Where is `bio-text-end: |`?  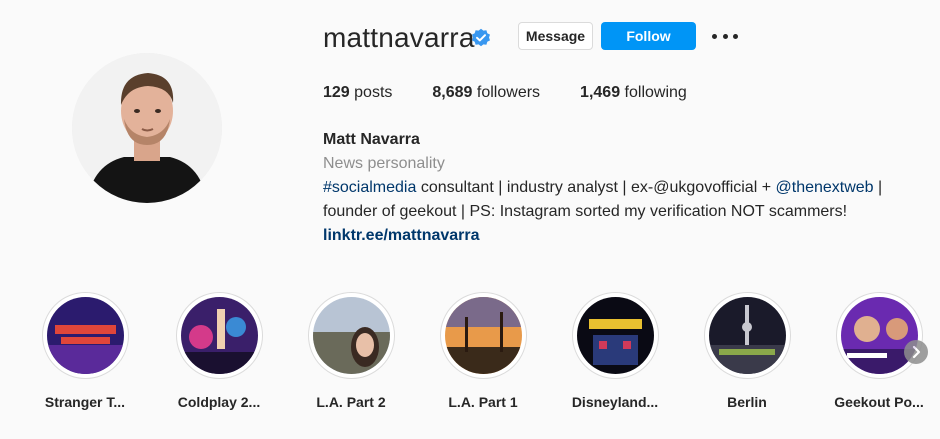 bio-text-end: | is located at coordinates (878, 187).